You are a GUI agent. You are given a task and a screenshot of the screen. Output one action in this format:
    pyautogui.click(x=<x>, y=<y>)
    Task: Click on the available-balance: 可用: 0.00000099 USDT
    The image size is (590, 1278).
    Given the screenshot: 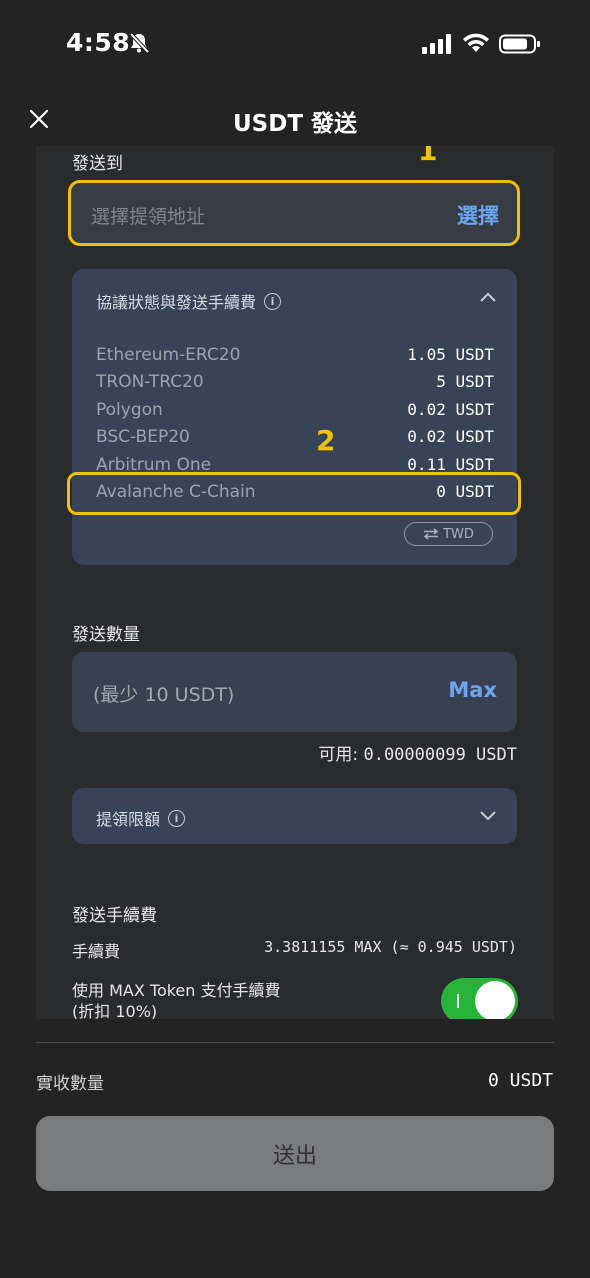 What is the action you would take?
    pyautogui.click(x=417, y=752)
    